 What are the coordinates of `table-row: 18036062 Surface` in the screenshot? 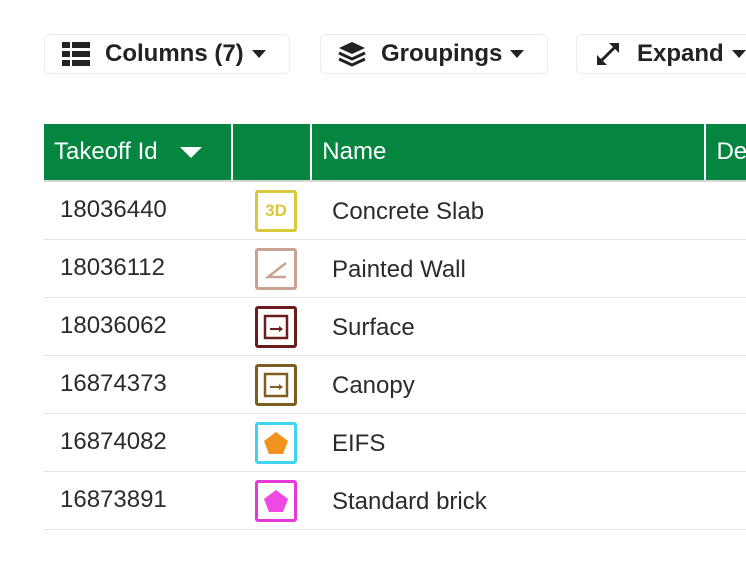 It's located at (395, 327).